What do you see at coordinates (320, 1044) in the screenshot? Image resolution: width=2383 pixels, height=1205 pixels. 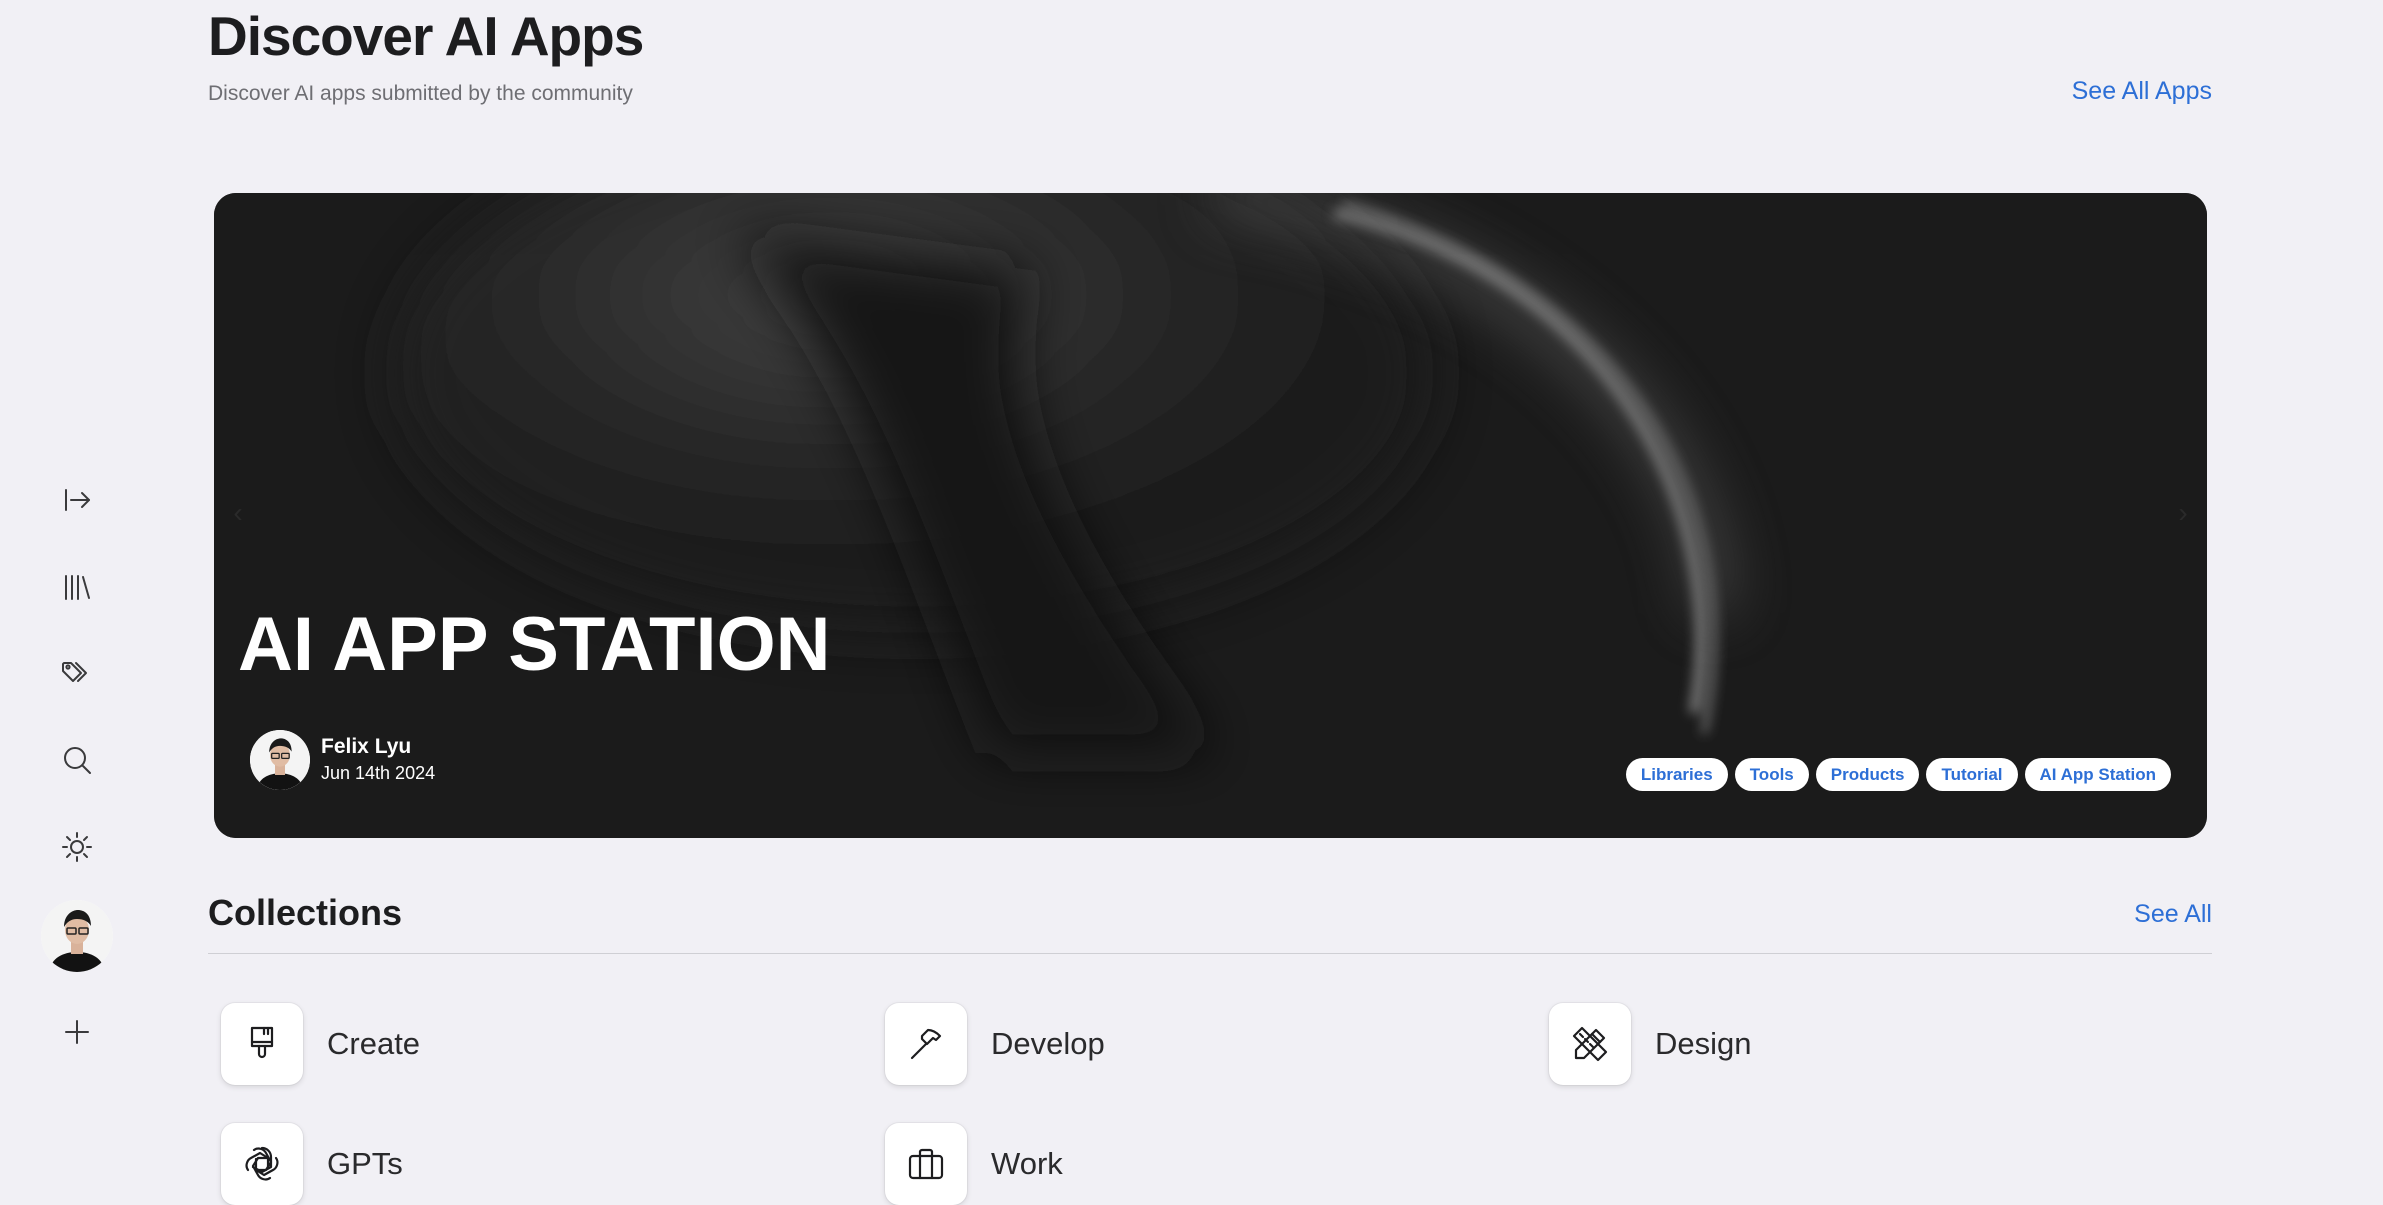 I see `collection-create: Create` at bounding box center [320, 1044].